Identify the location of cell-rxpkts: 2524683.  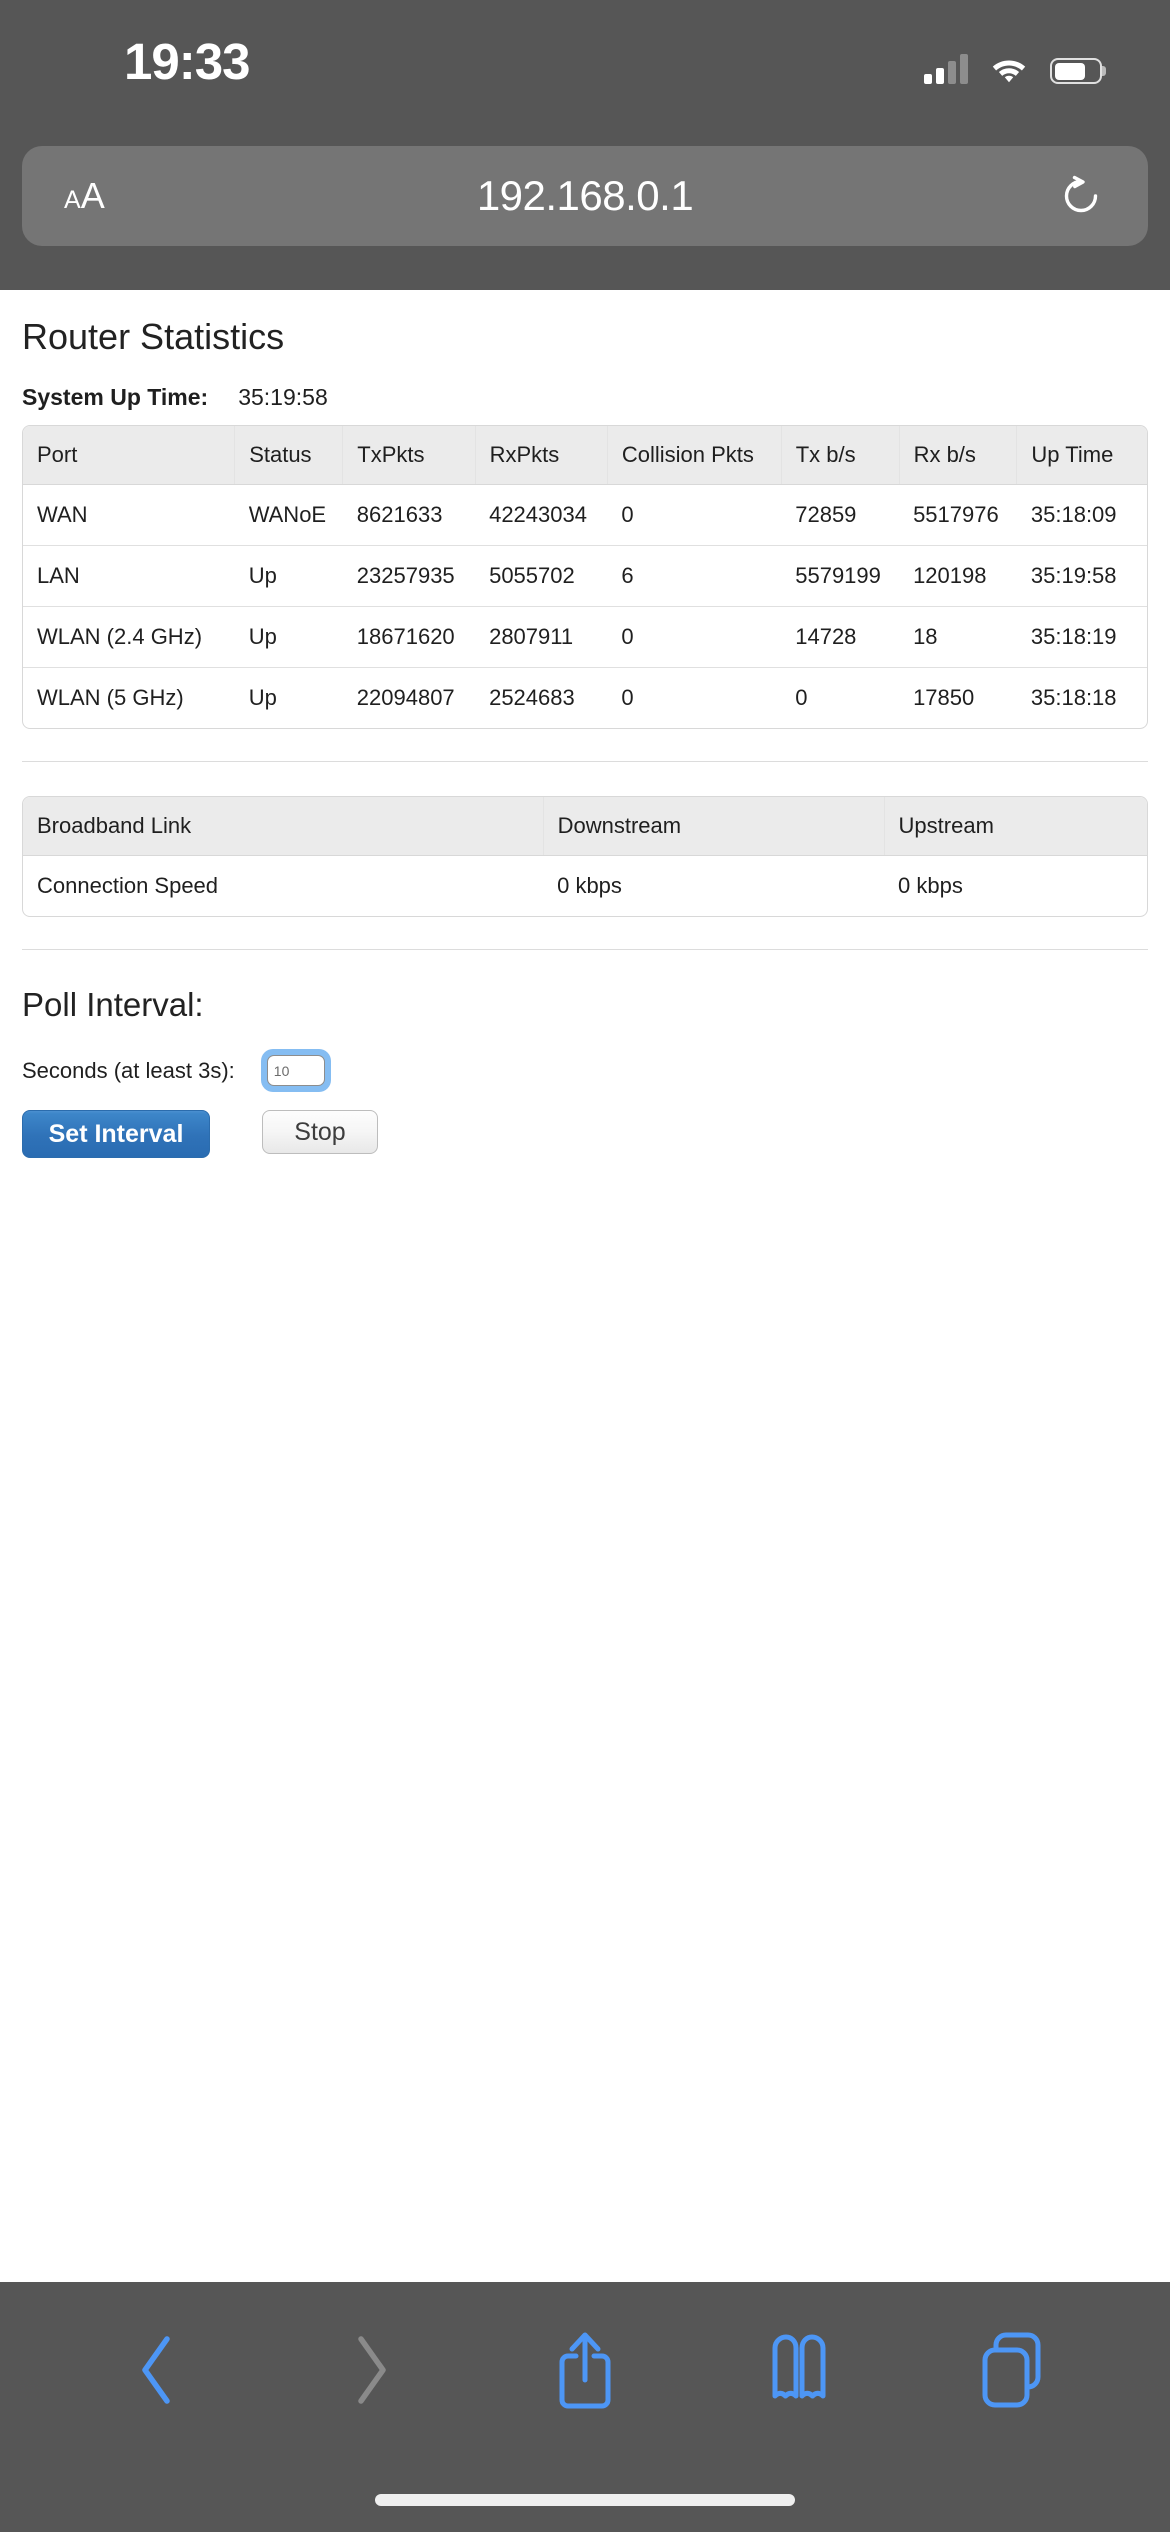
(532, 697).